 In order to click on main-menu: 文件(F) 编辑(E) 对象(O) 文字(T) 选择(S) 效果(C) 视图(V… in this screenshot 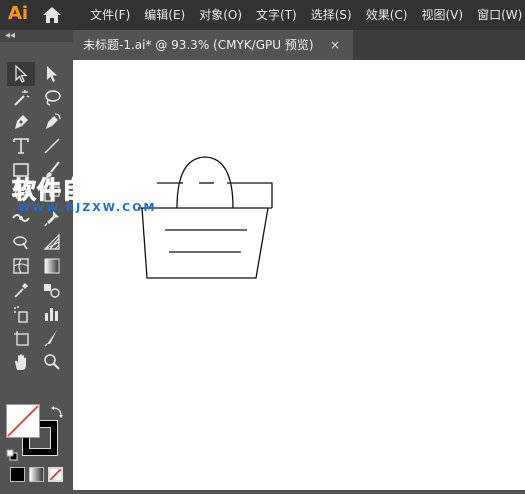, I will do `click(307, 15)`.